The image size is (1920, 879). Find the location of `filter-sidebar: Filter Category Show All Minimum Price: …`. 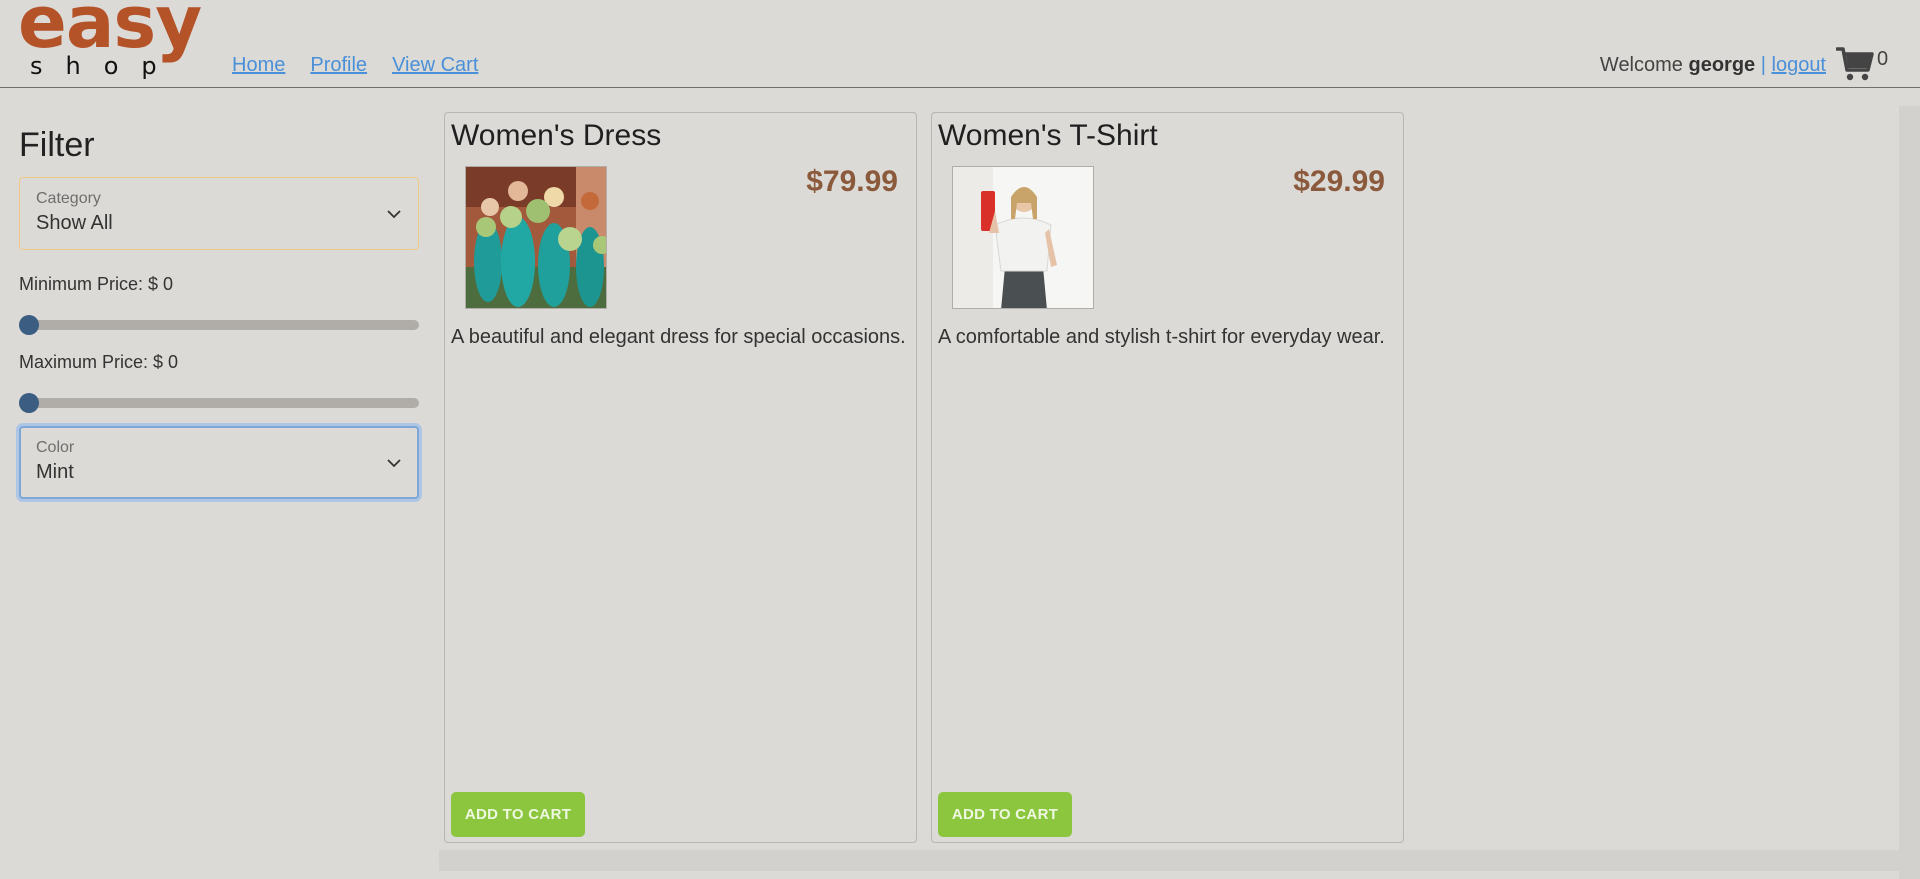

filter-sidebar: Filter Category Show All Minimum Price: … is located at coordinates (219, 305).